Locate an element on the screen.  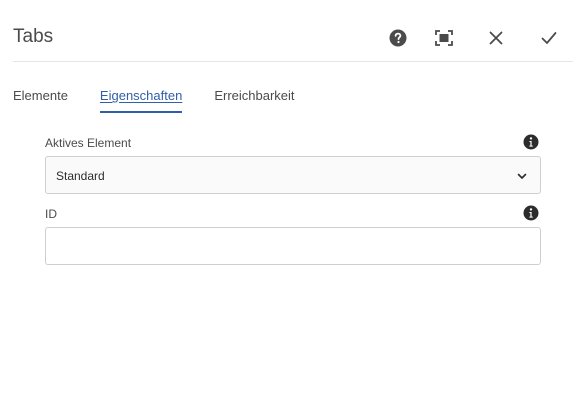
fullscreen-button is located at coordinates (444, 38).